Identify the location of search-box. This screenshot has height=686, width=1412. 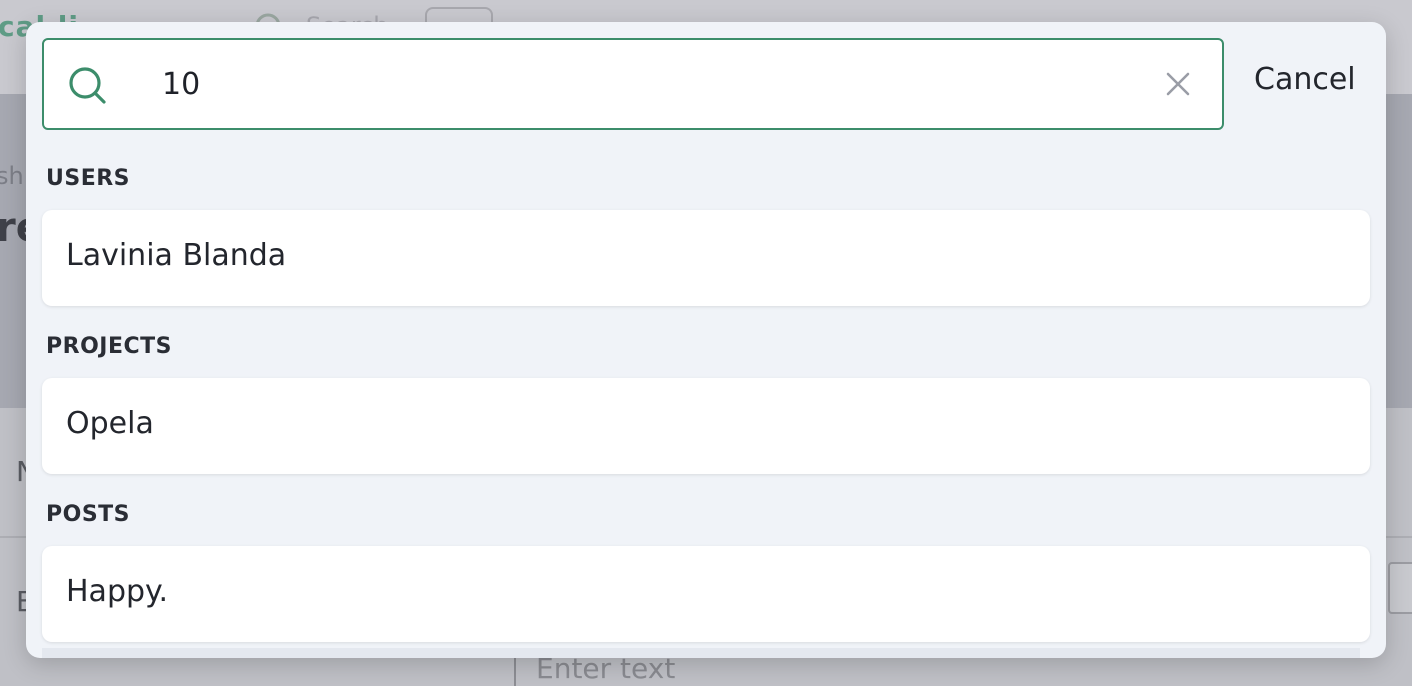
(633, 84).